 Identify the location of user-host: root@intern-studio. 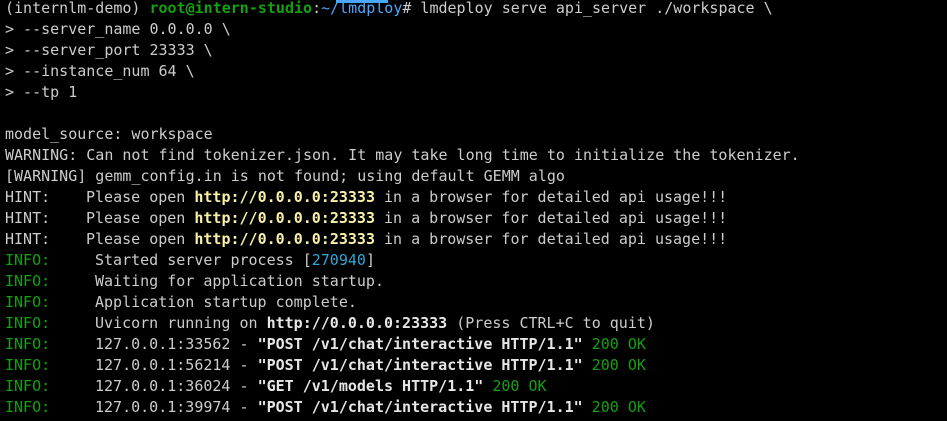
(231, 8).